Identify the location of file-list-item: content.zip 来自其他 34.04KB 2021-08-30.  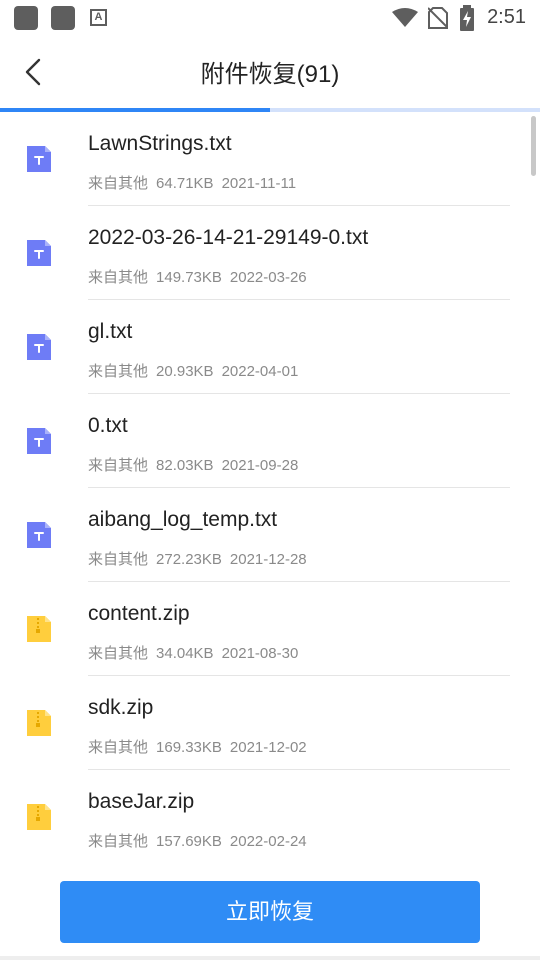
(270, 629).